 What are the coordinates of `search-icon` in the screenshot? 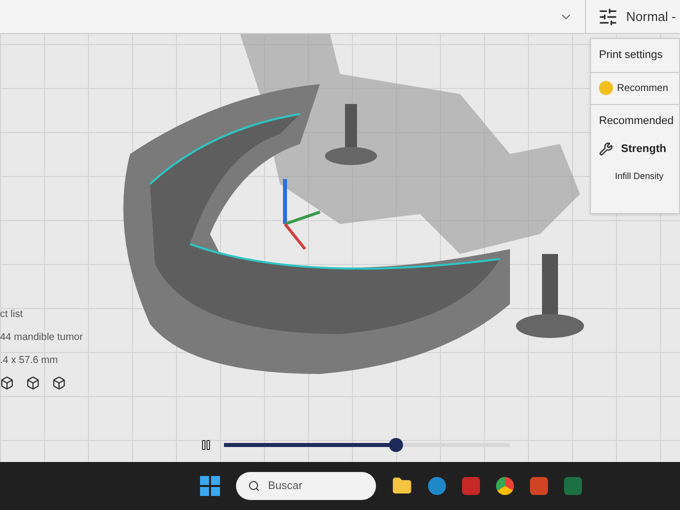 It's located at (254, 486).